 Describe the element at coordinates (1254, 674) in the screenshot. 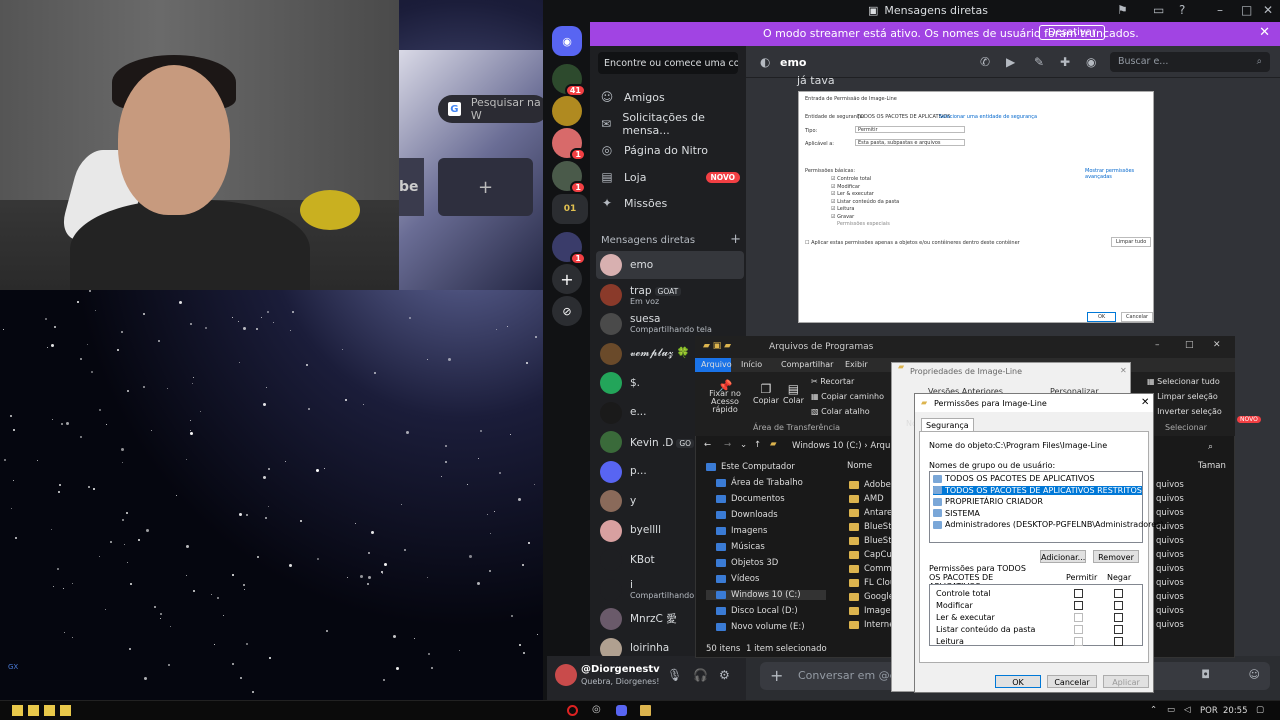

I see `emoji-icon: ☺` at that location.